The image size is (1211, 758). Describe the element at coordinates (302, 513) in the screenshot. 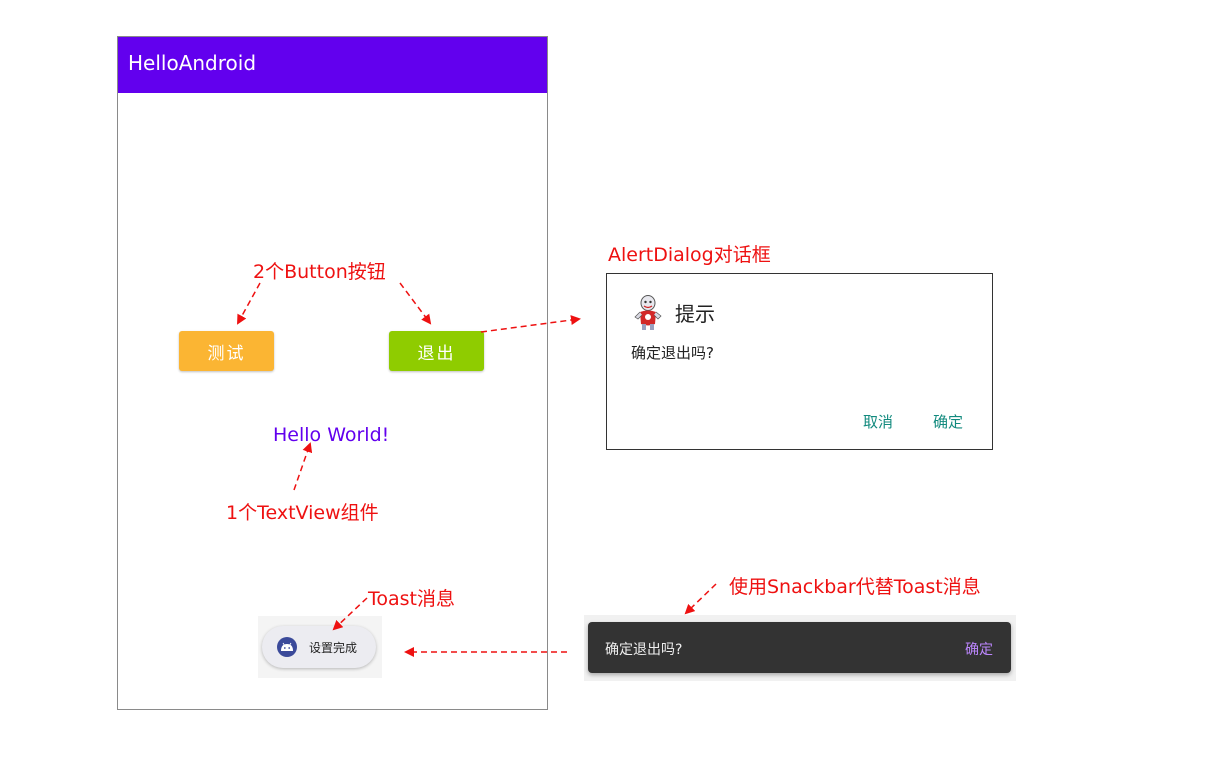

I see `annotation-textview: 1个TextView组件` at that location.